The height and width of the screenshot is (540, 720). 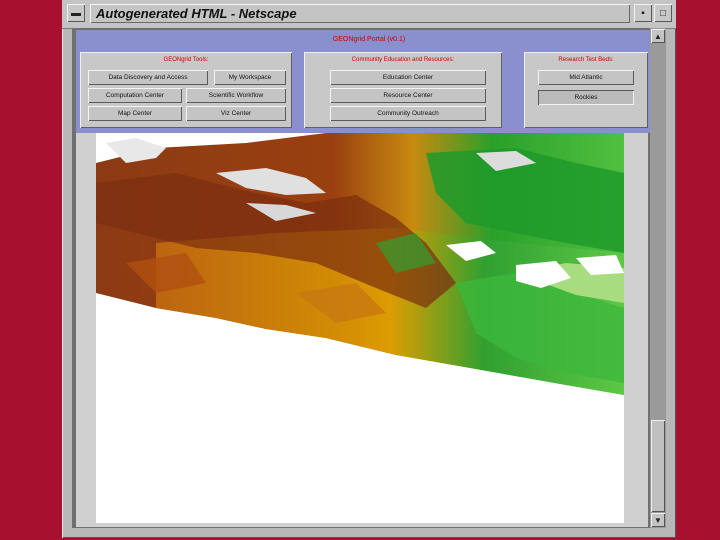 I want to click on scientific-workflow-button: Scientific Workflow, so click(x=236, y=95).